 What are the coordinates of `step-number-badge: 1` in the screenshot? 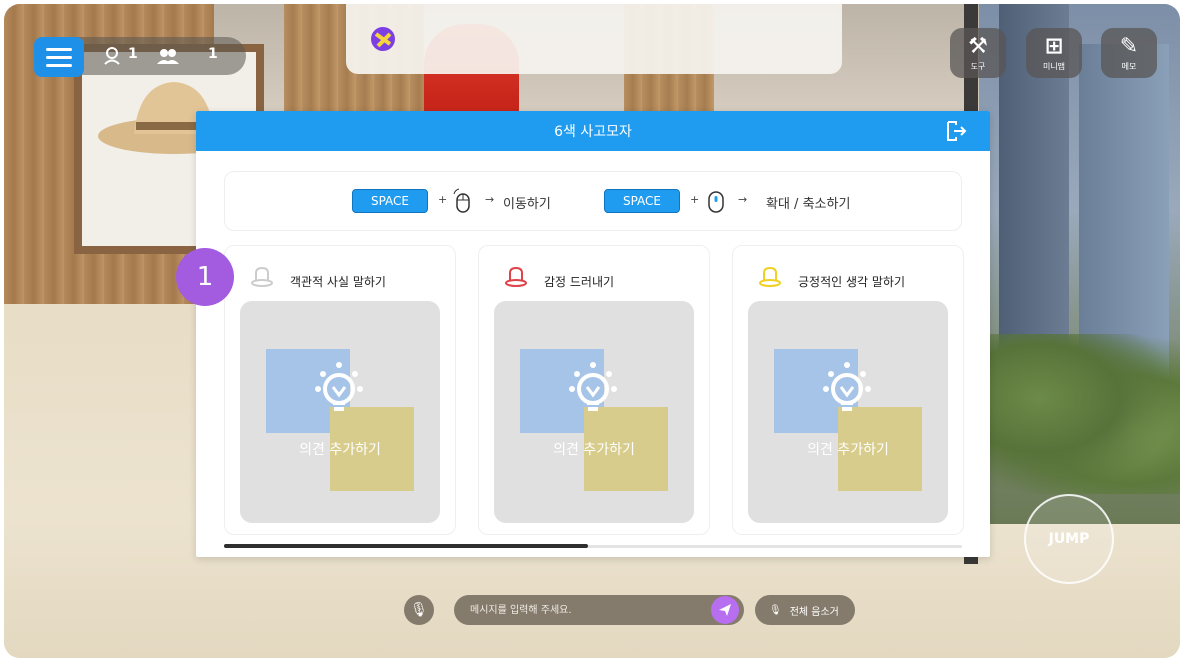 It's located at (205, 277).